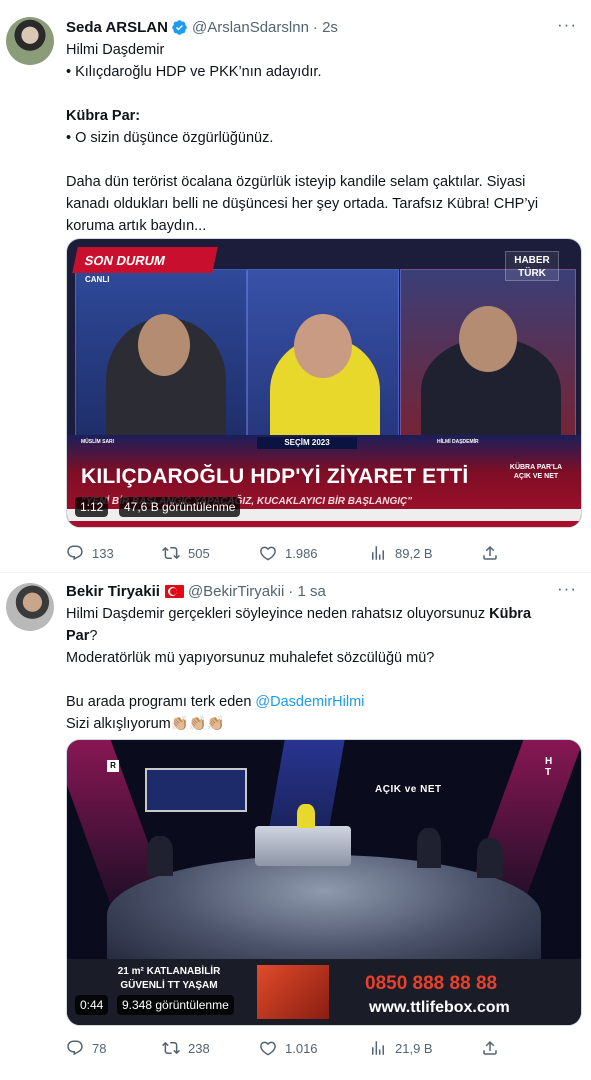 This screenshot has height=1080, width=591. Describe the element at coordinates (145, 260) in the screenshot. I see `breaking-banner: SON DURUM` at that location.